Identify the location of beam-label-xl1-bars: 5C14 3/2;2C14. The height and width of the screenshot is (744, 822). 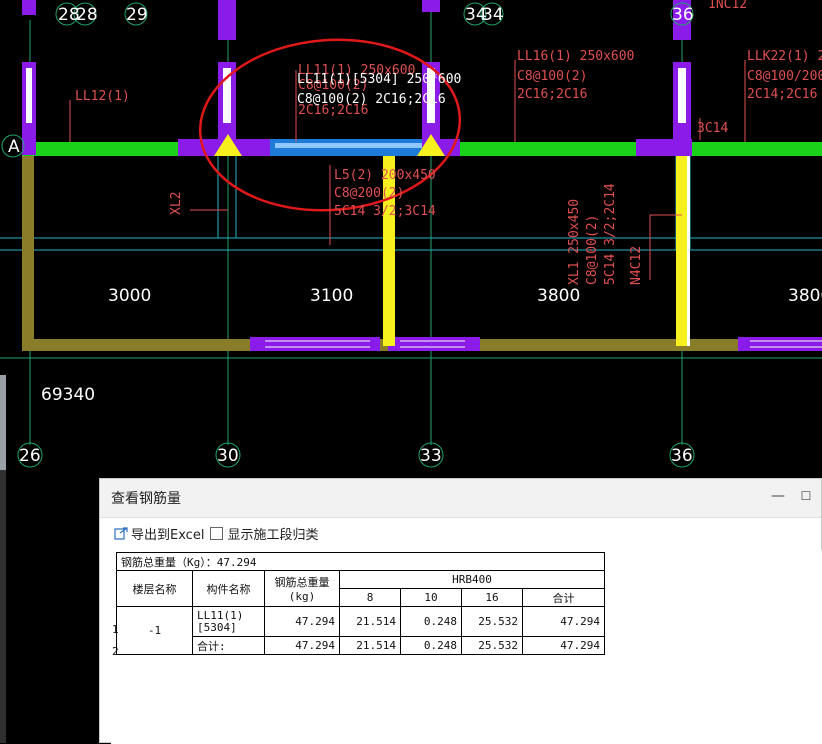
(610, 234).